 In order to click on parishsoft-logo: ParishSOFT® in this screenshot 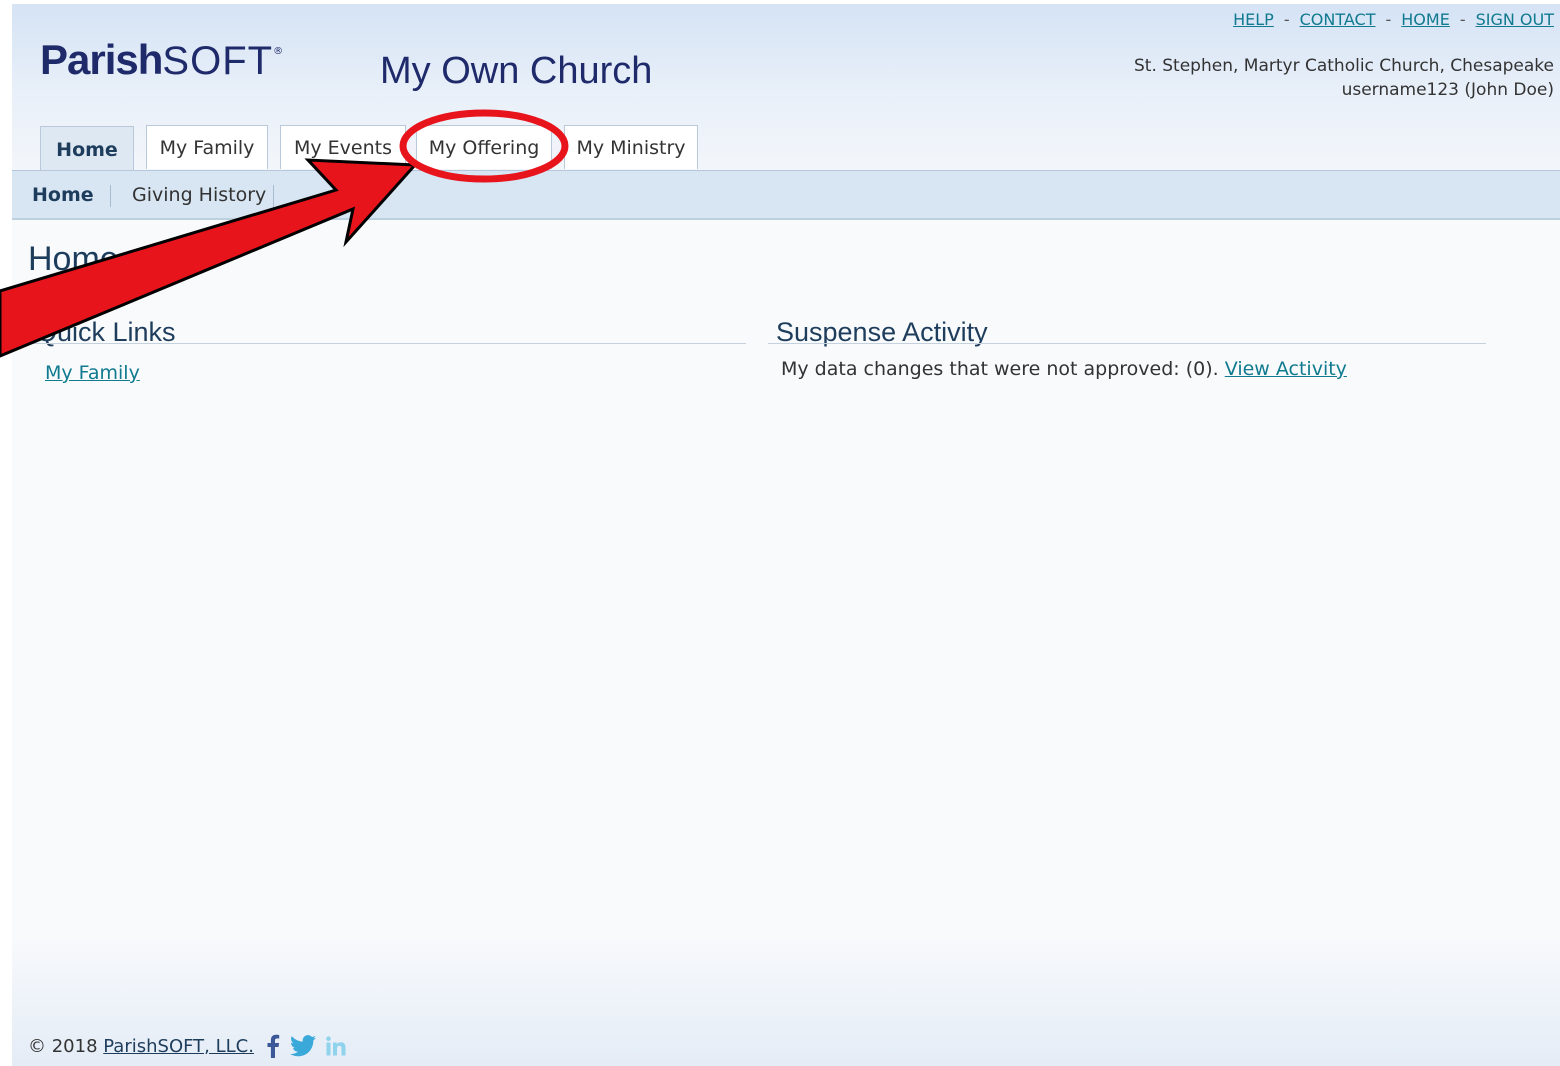, I will do `click(161, 61)`.